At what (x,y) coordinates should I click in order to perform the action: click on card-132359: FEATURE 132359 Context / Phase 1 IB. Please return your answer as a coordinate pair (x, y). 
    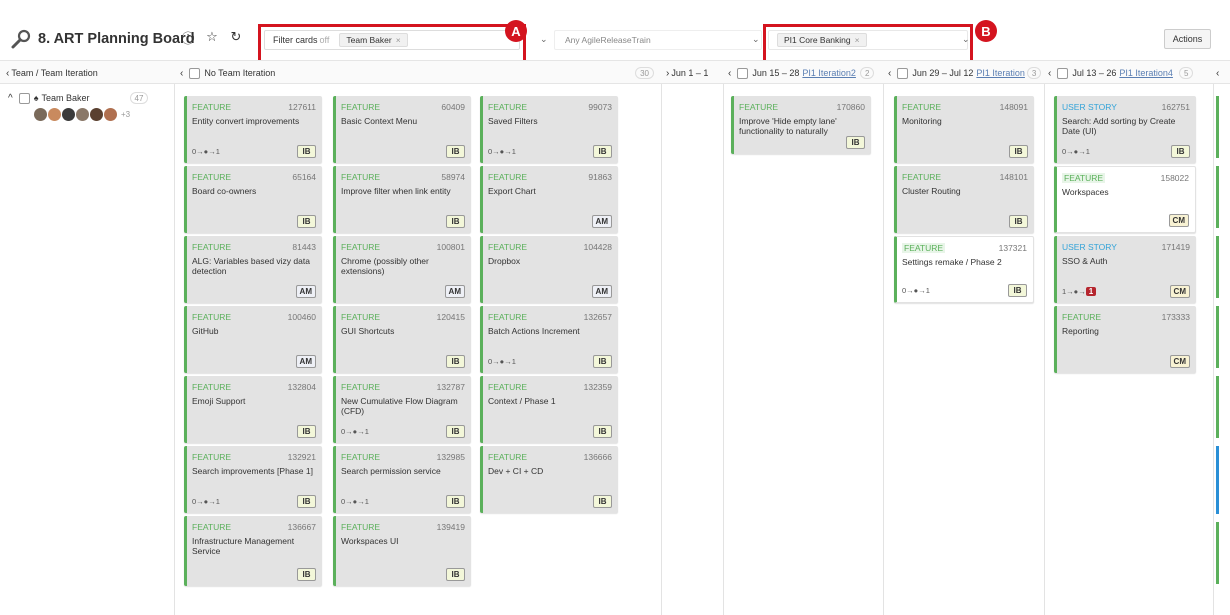
    Looking at the image, I should click on (549, 409).